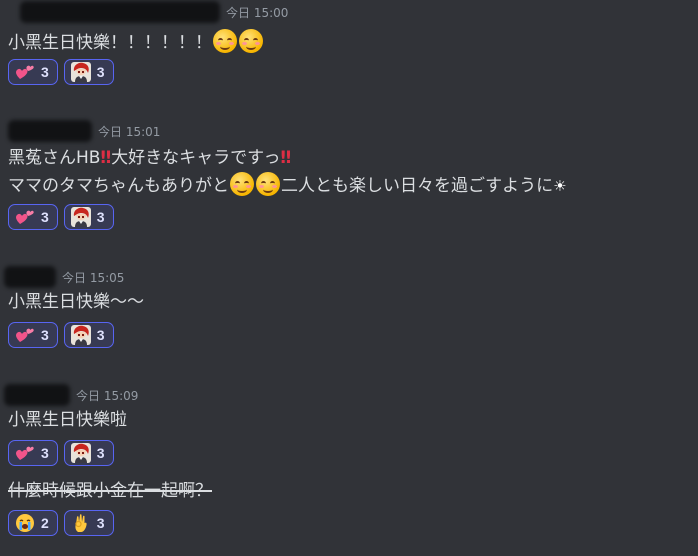 The image size is (698, 556). Describe the element at coordinates (257, 12) in the screenshot. I see `timestamp: 今日 15:00` at that location.